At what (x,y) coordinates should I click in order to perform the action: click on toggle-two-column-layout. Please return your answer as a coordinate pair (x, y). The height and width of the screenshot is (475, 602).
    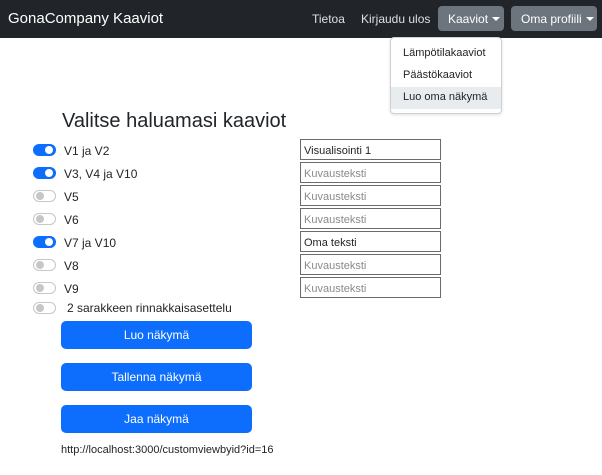
    Looking at the image, I should click on (44, 308).